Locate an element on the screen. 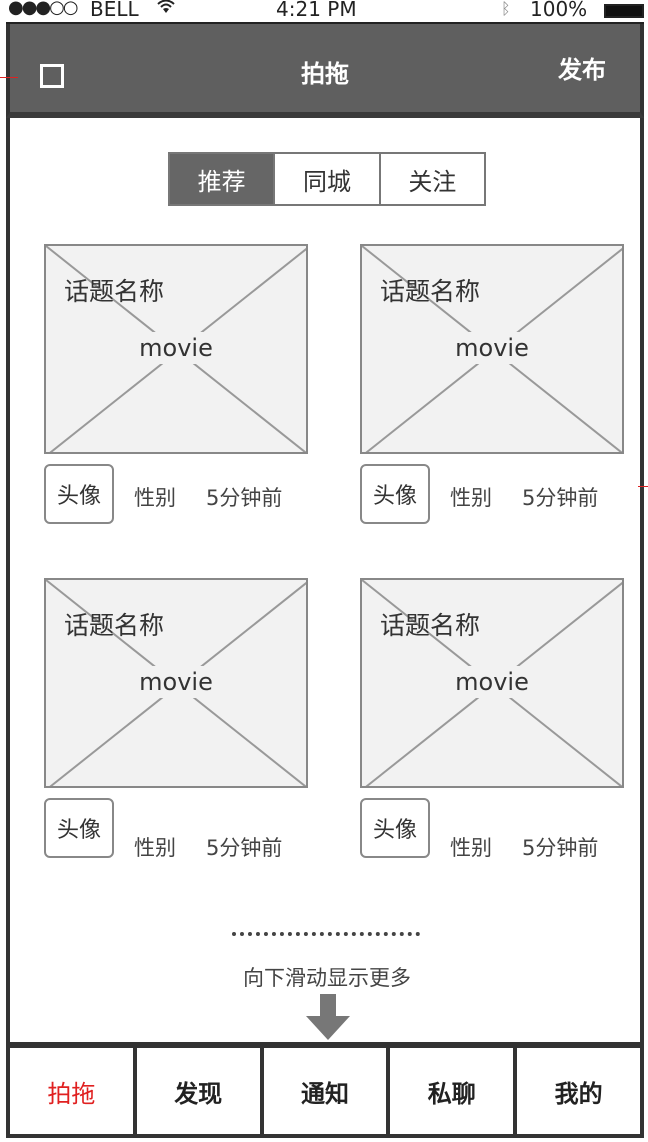 The image size is (648, 1142). annotation-marker-left is located at coordinates (9, 77).